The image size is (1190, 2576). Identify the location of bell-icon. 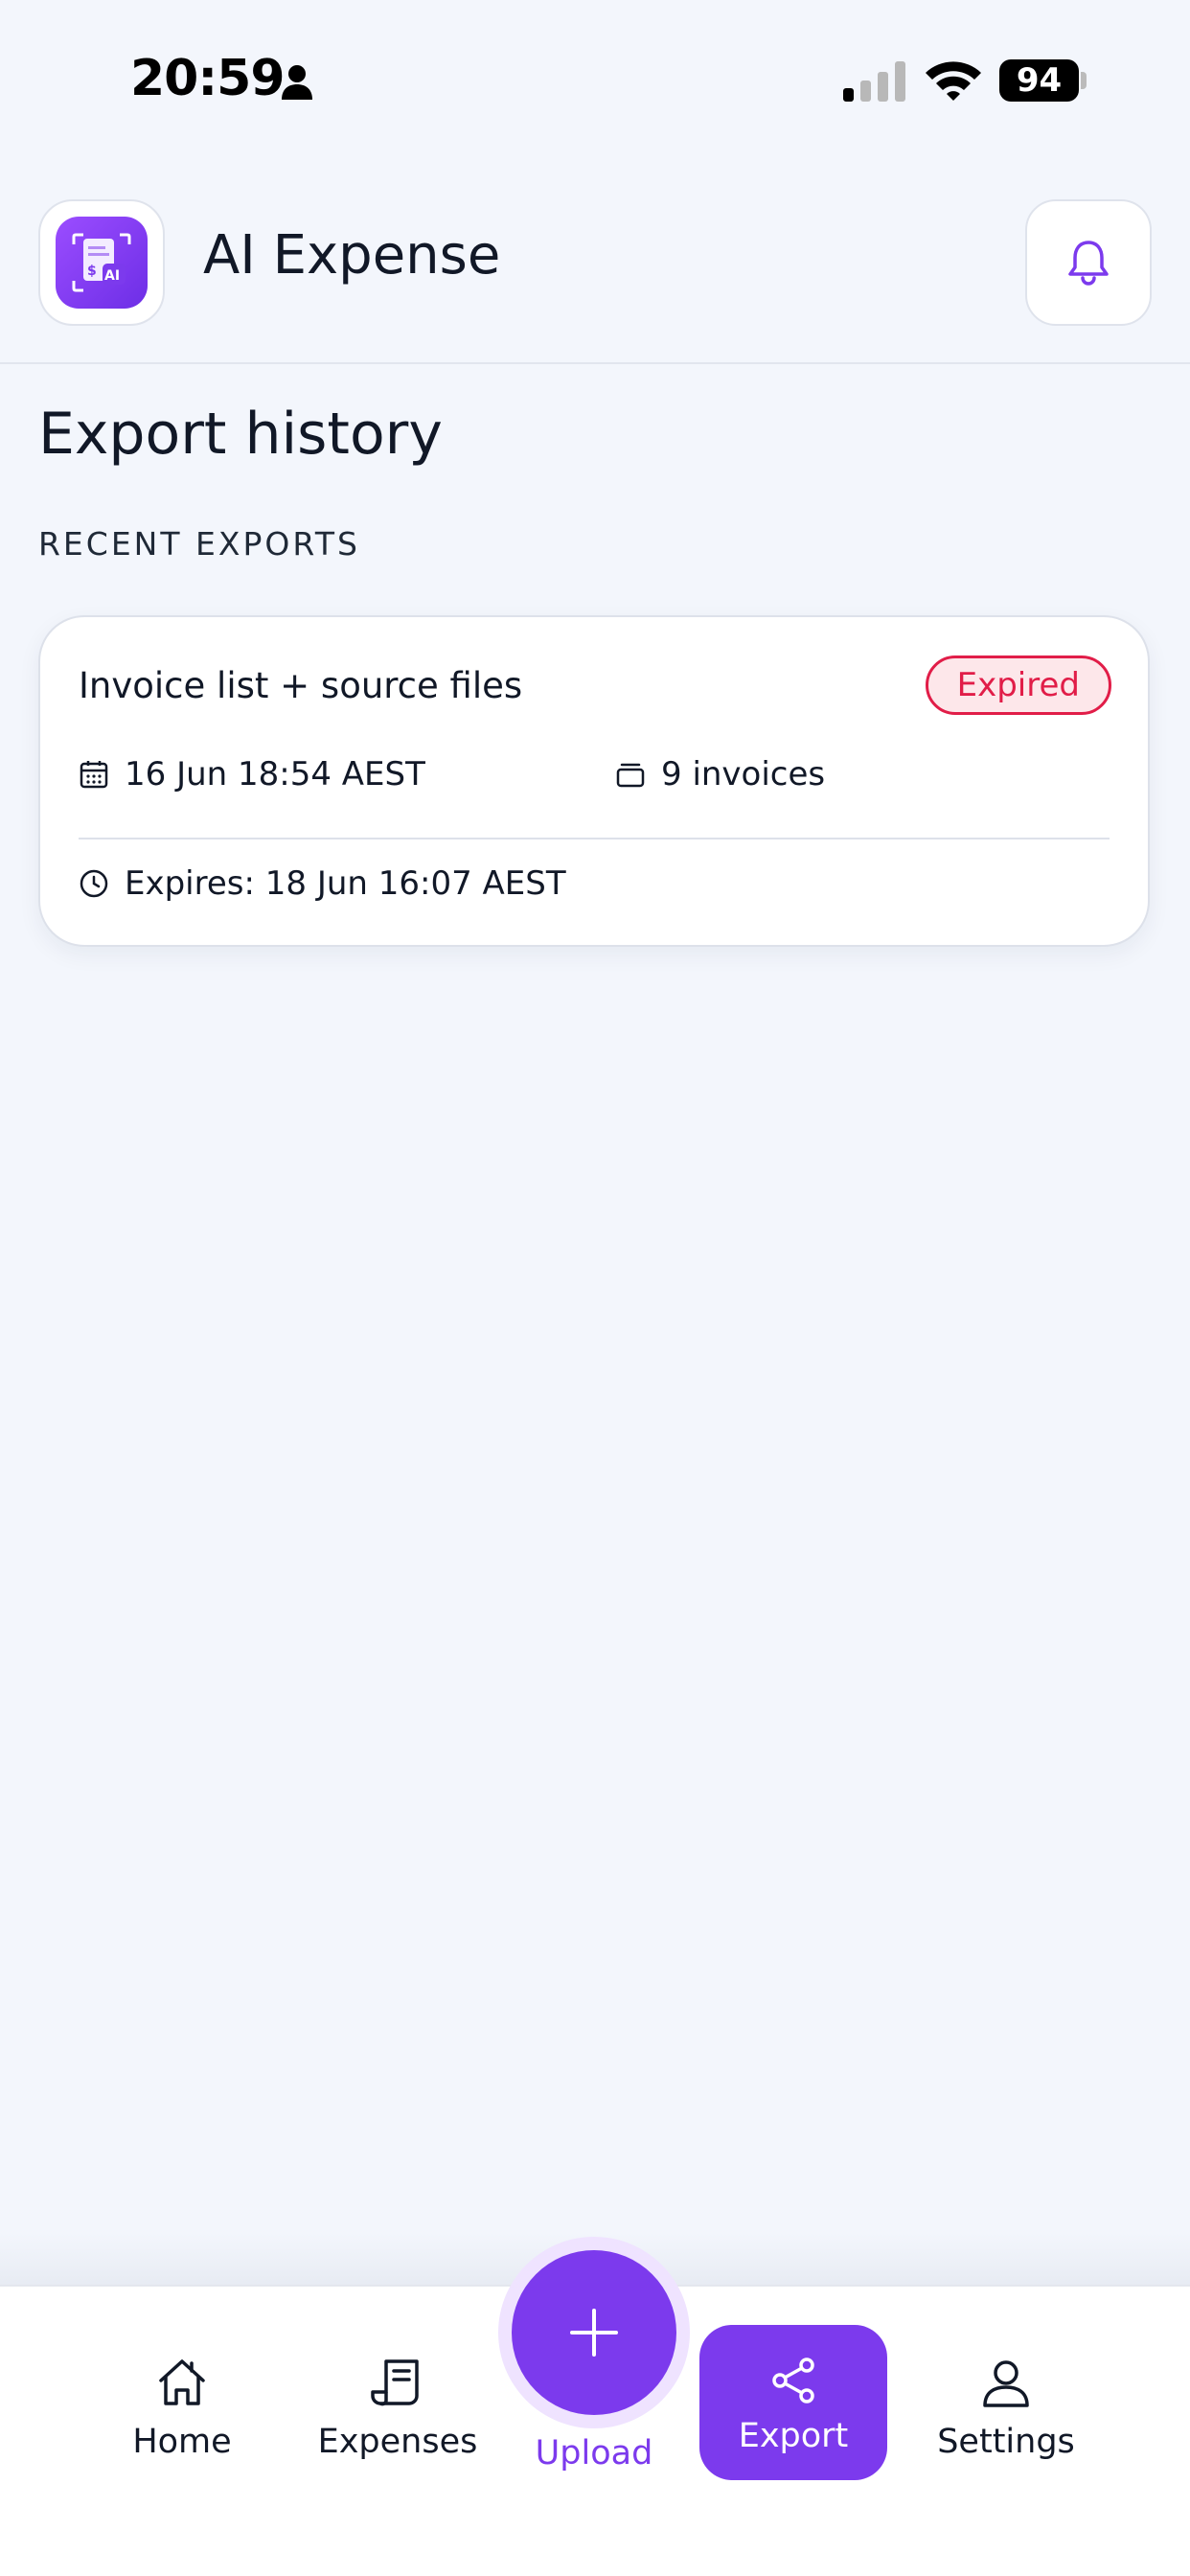
(1089, 263).